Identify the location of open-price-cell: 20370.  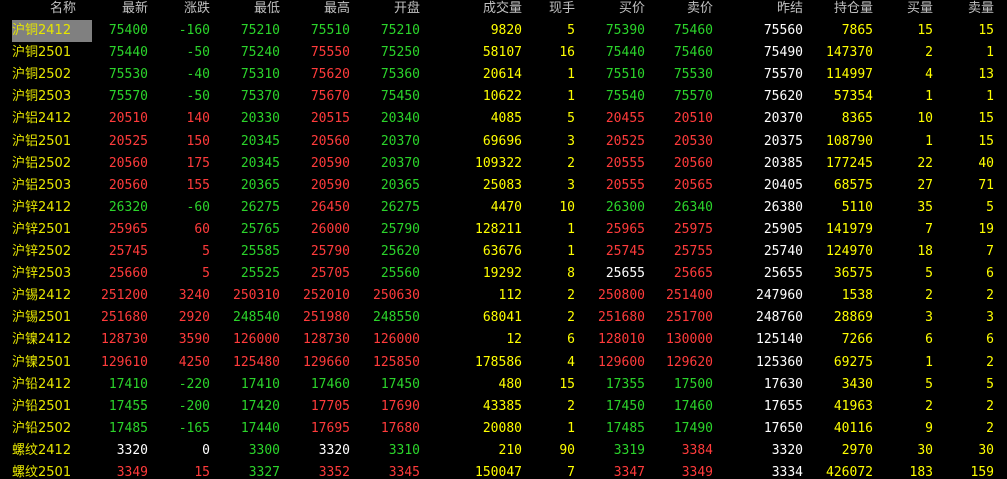
(400, 141).